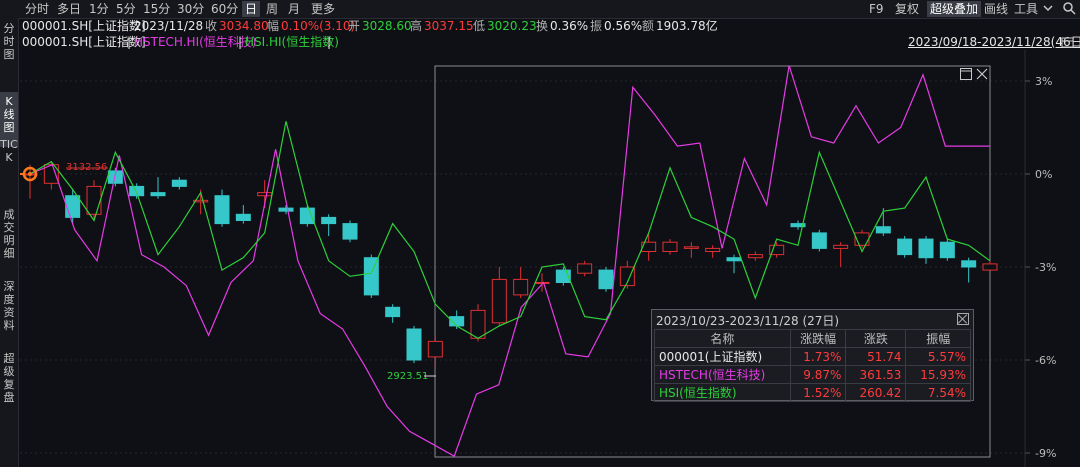 This screenshot has width=1080, height=467. Describe the element at coordinates (479, 26) in the screenshot. I see `low-label: 低` at that location.